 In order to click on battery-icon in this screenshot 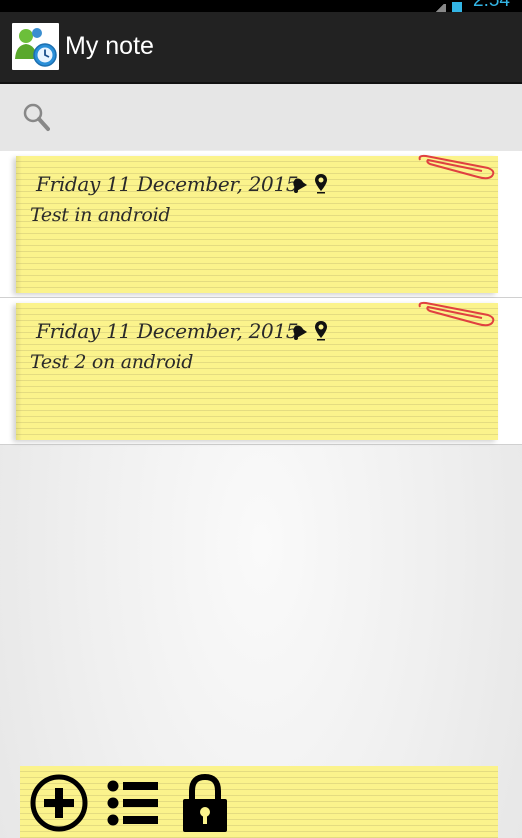, I will do `click(457, 7)`.